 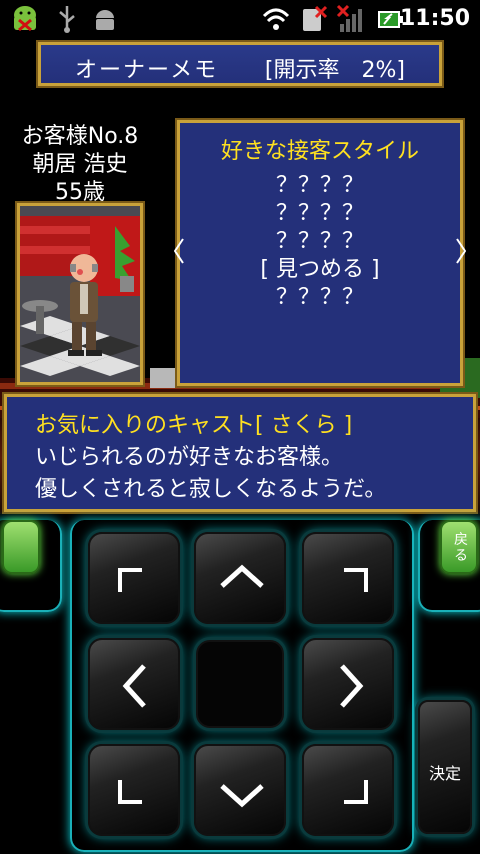 I want to click on confirm-label: 決定, so click(x=444, y=773).